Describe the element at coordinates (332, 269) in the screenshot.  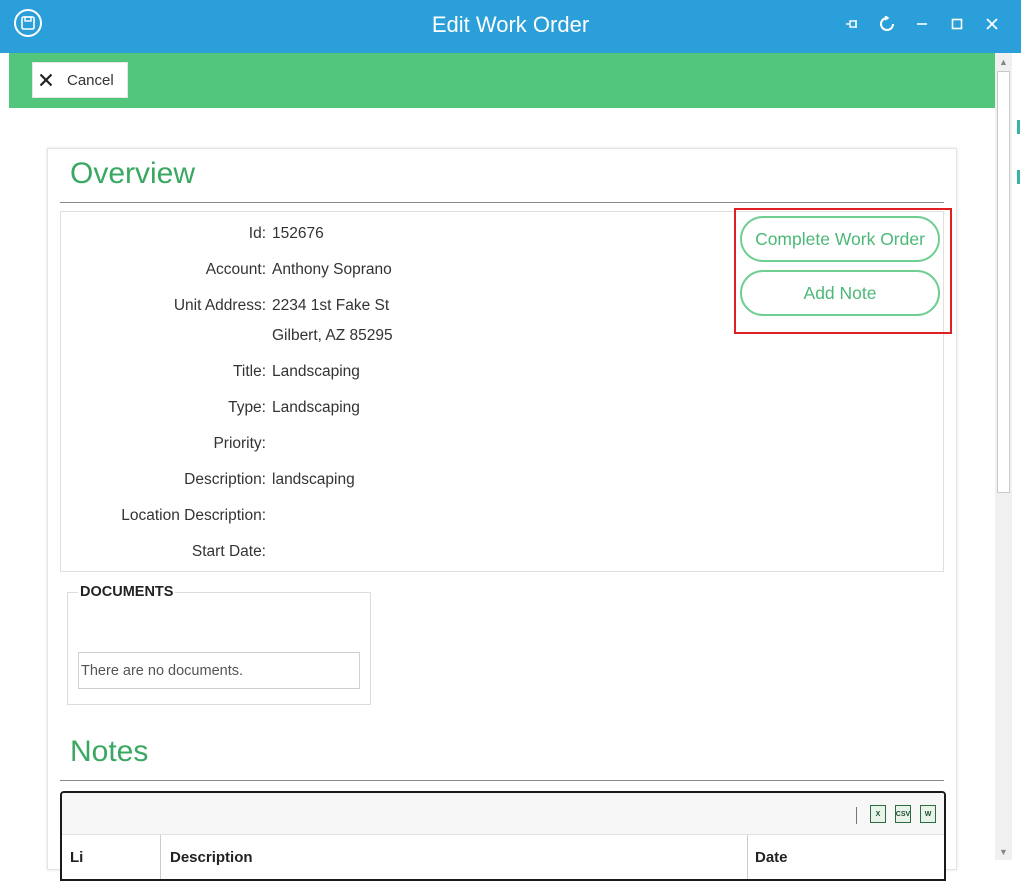
I see `field-value-account: Anthony Soprano` at that location.